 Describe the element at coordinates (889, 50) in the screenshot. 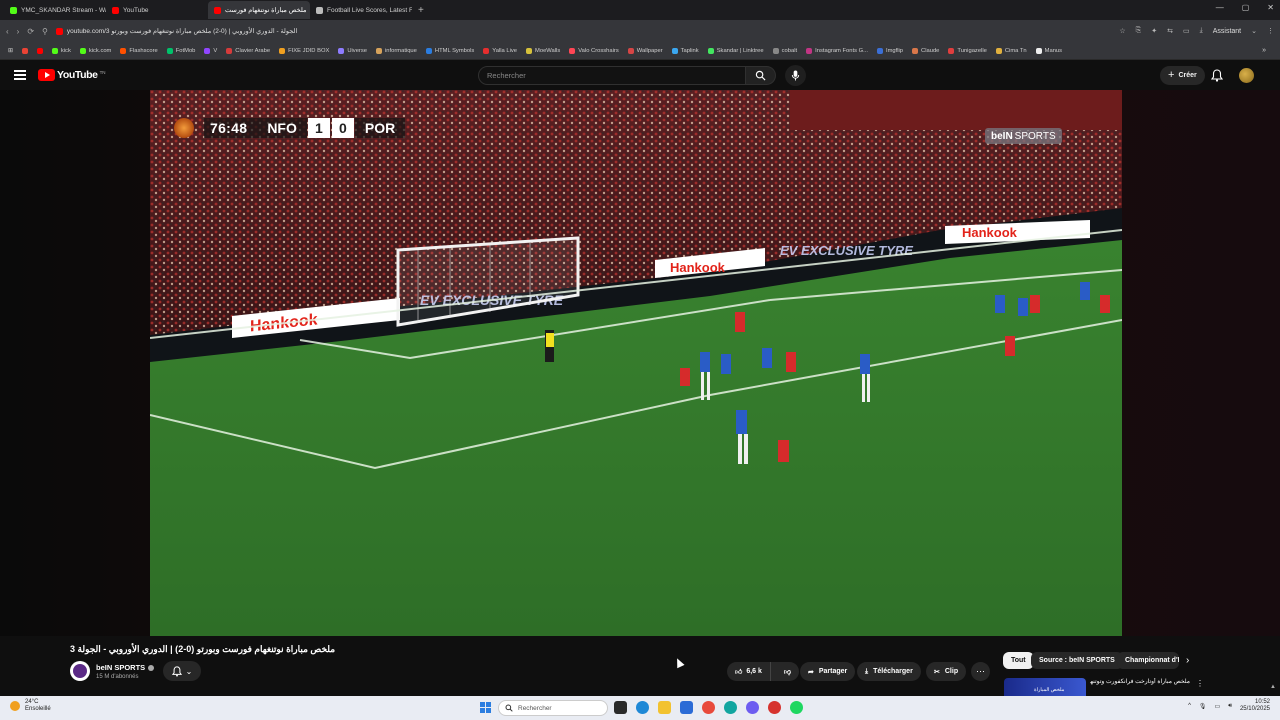

I see `bookmark-item: Imgflip` at that location.